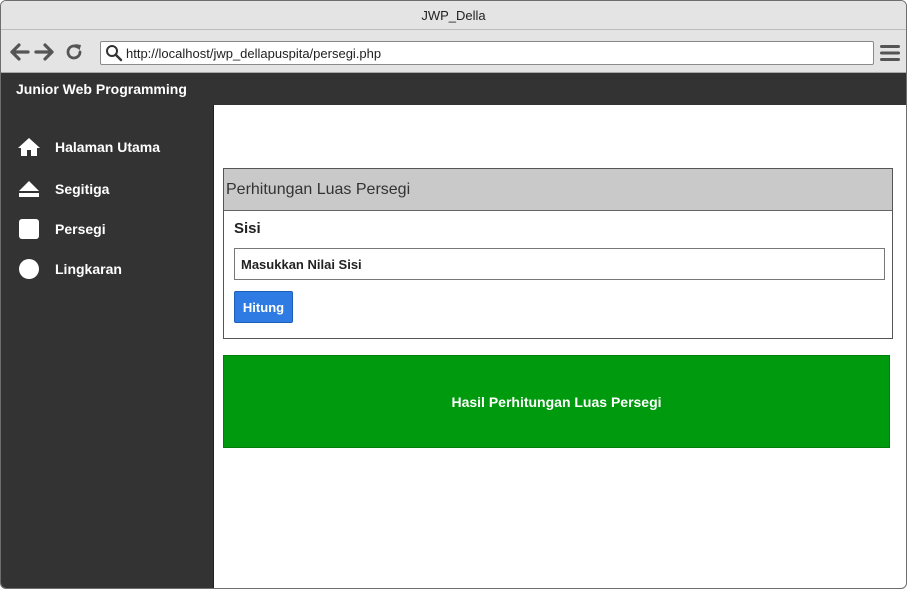 Image resolution: width=908 pixels, height=590 pixels. I want to click on result-box: Hasil Perhitungan Luas Persegi, so click(556, 401).